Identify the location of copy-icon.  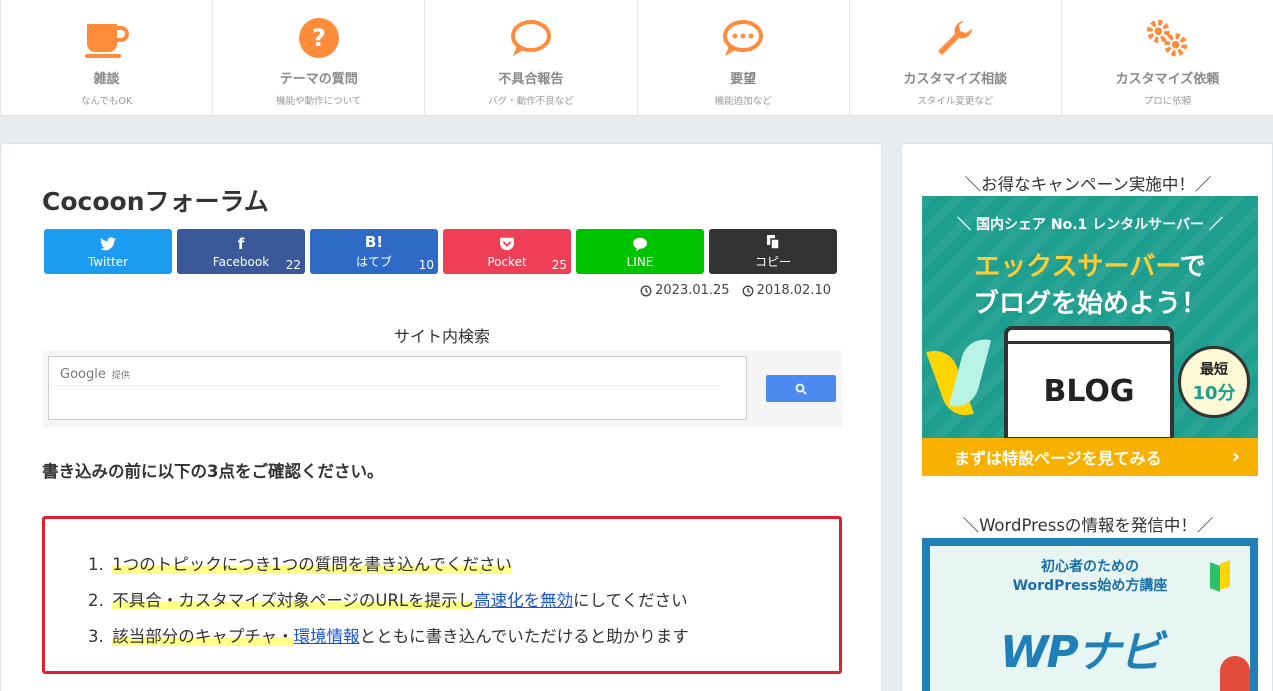
(773, 242).